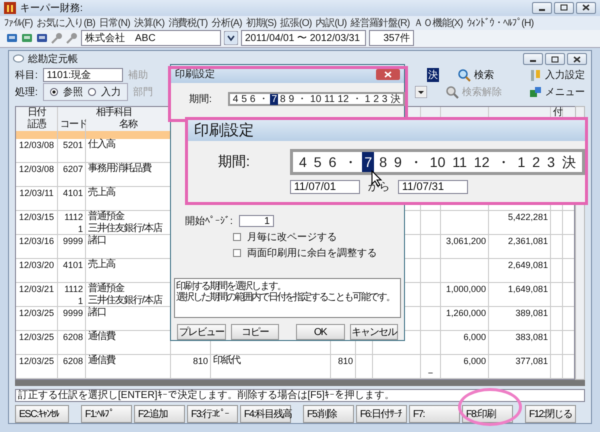 This screenshot has height=432, width=600. Describe the element at coordinates (331, 23) in the screenshot. I see `menu-item: 内訳(U)` at that location.